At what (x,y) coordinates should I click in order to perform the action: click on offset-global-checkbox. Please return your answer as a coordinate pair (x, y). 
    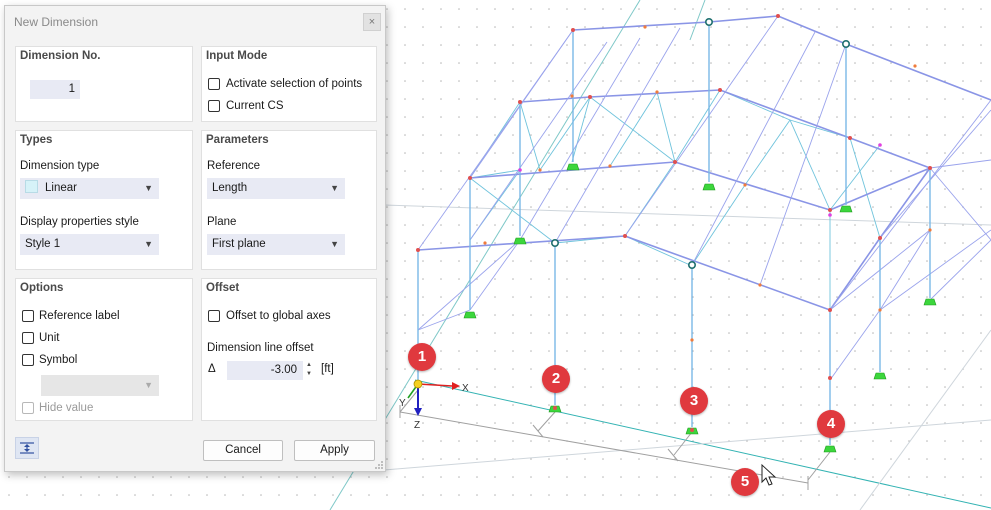
    Looking at the image, I should click on (214, 316).